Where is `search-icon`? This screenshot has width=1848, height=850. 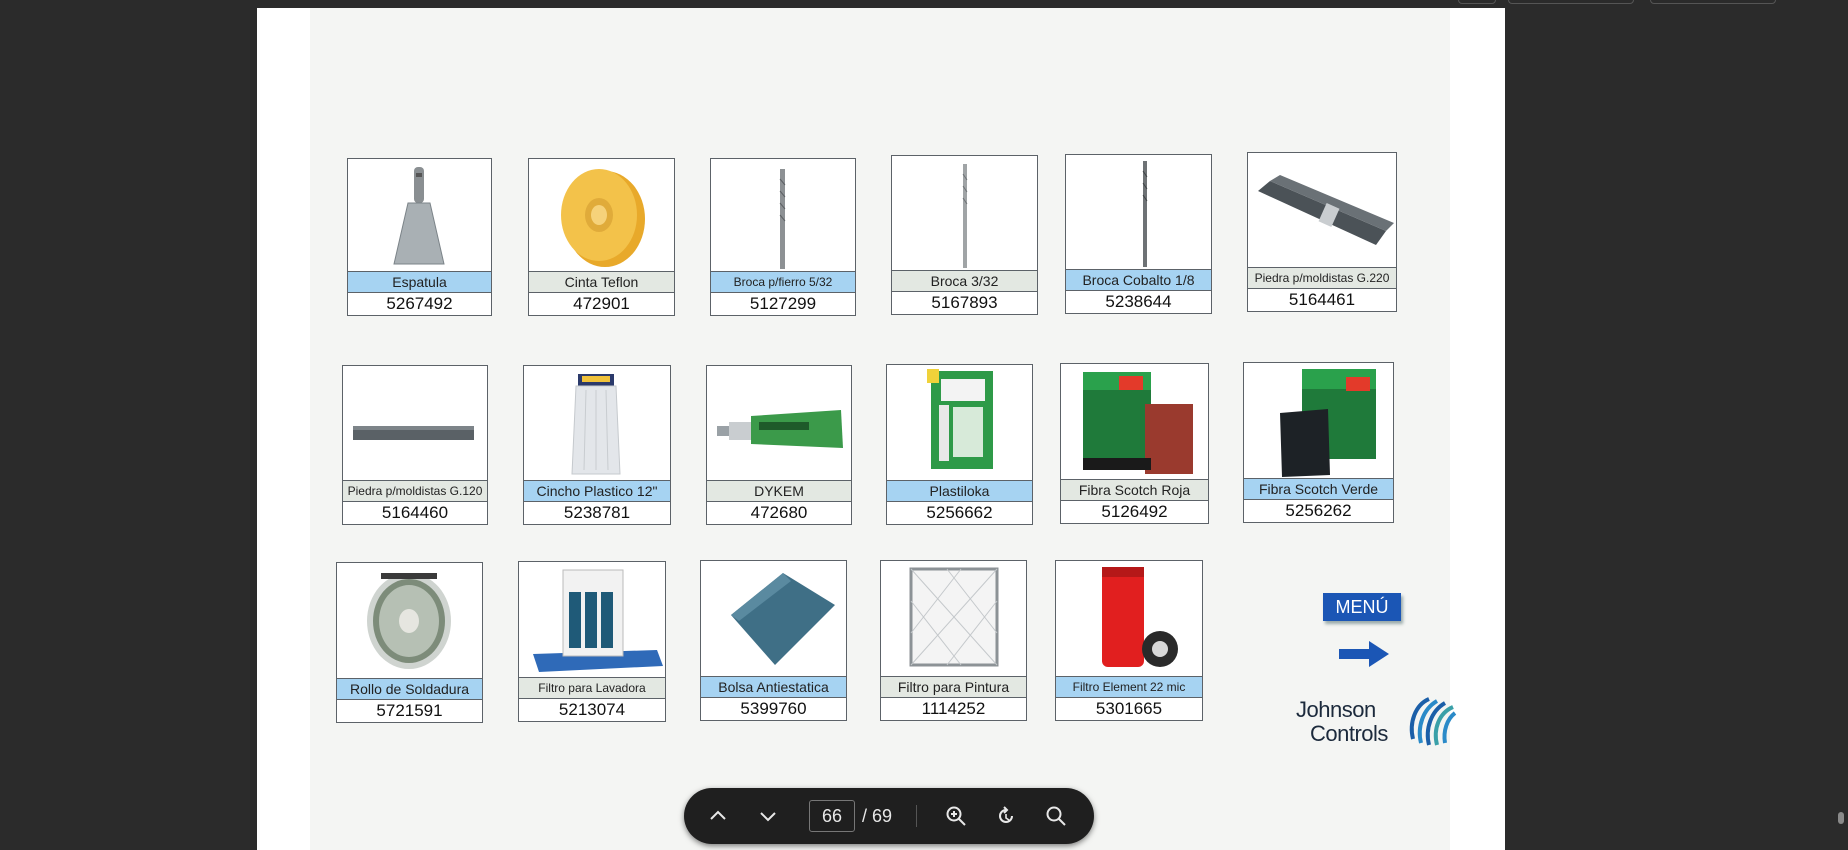
search-icon is located at coordinates (1056, 816).